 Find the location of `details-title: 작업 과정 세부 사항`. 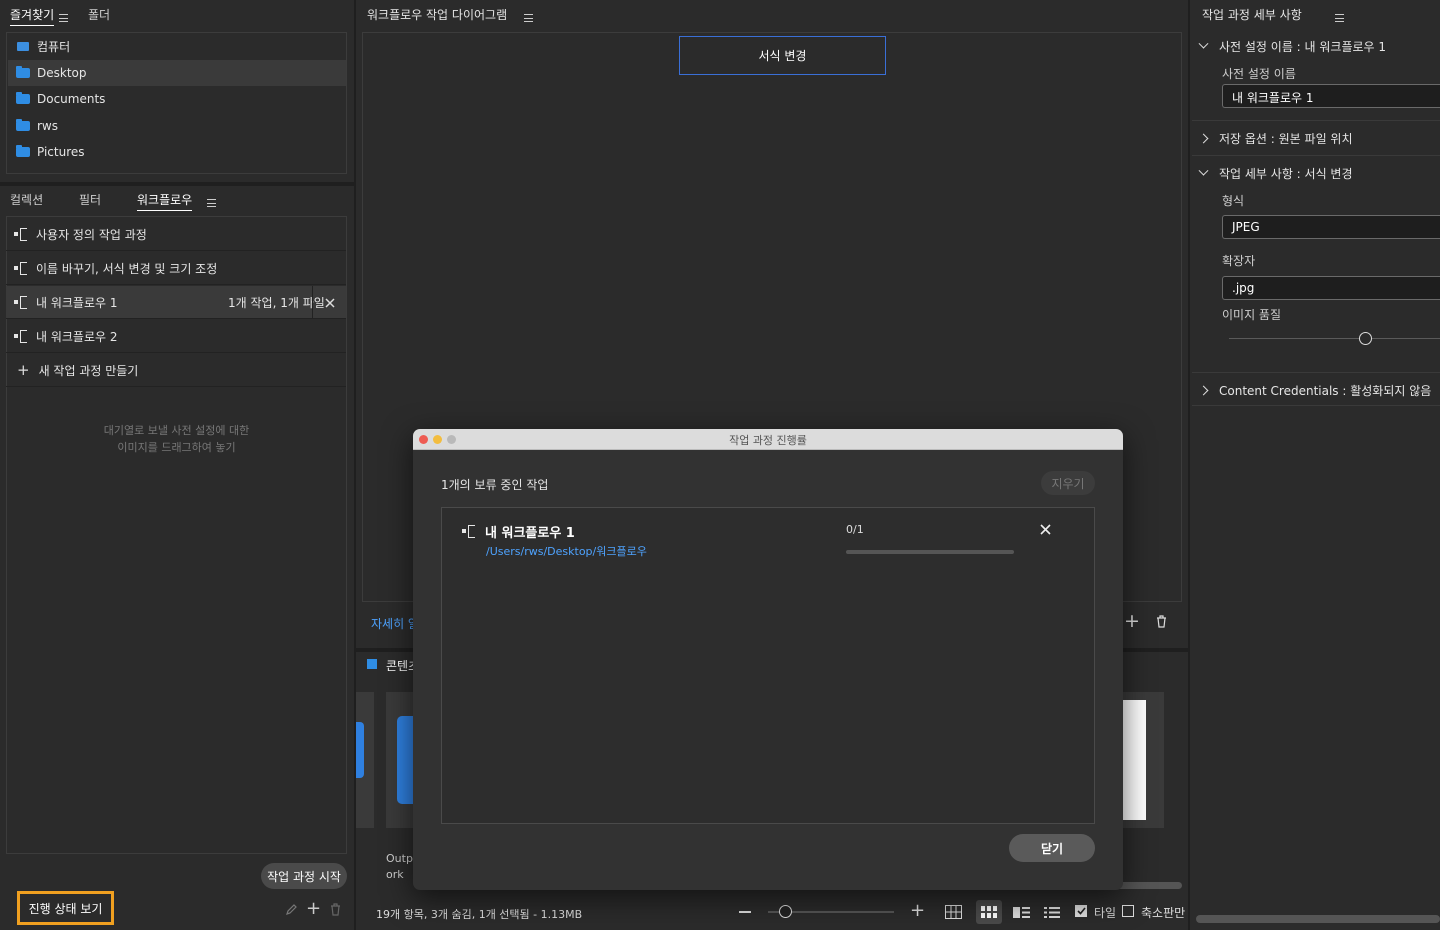

details-title: 작업 과정 세부 사항 is located at coordinates (1252, 15).